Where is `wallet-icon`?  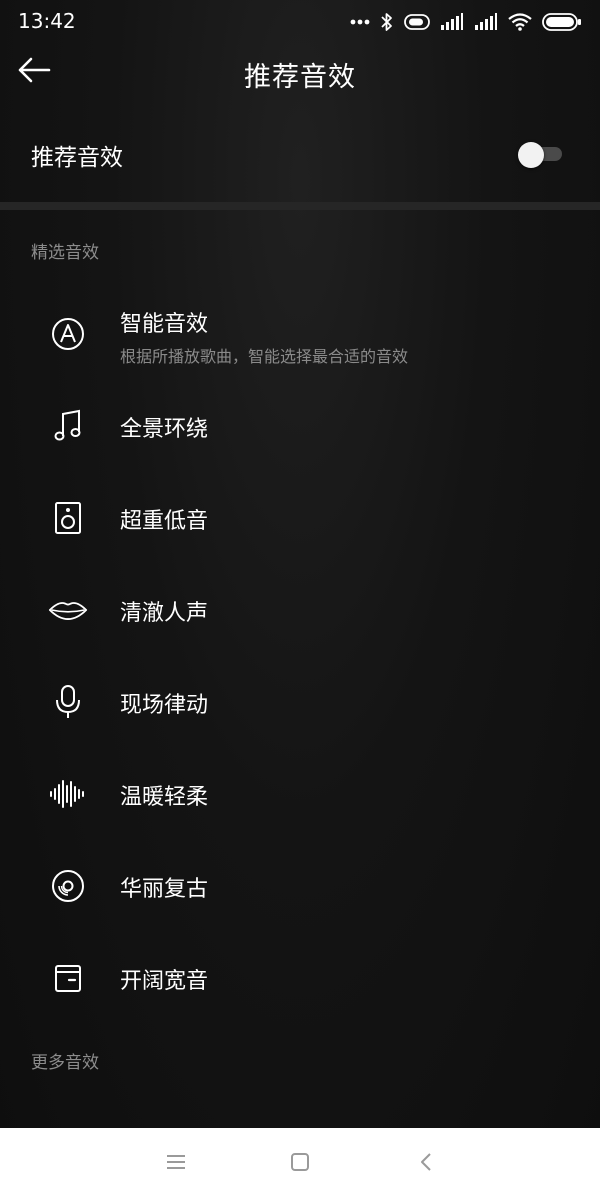
wallet-icon is located at coordinates (68, 978).